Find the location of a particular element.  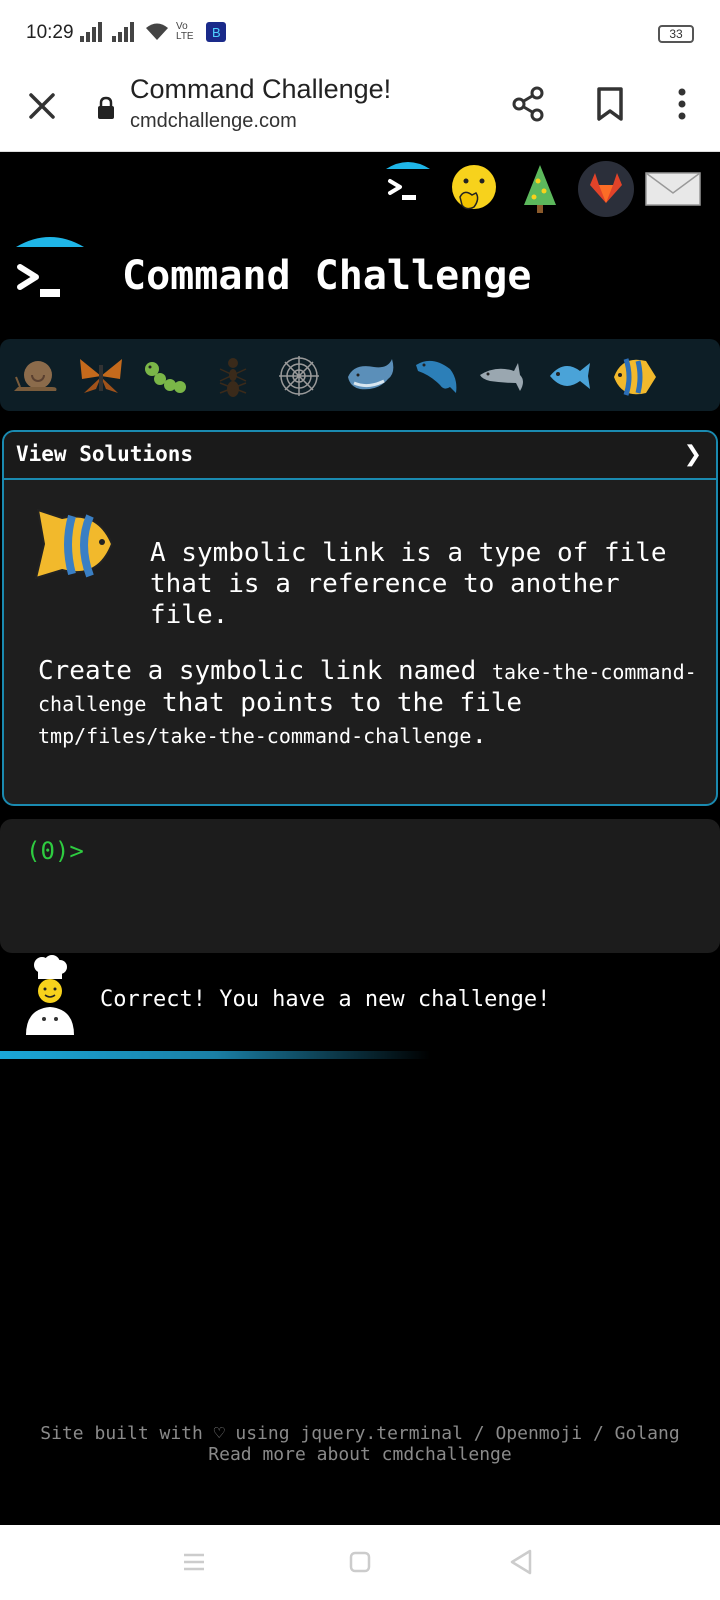

ant-icon is located at coordinates (233, 376).